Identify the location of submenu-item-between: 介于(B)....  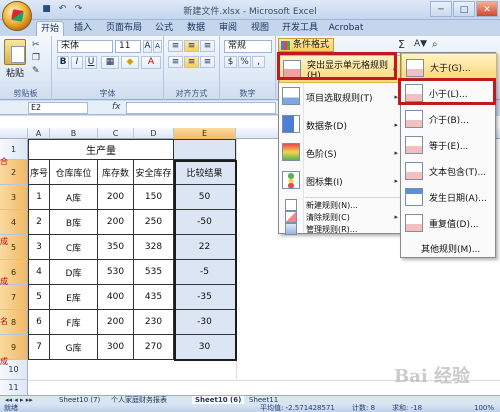
(449, 119).